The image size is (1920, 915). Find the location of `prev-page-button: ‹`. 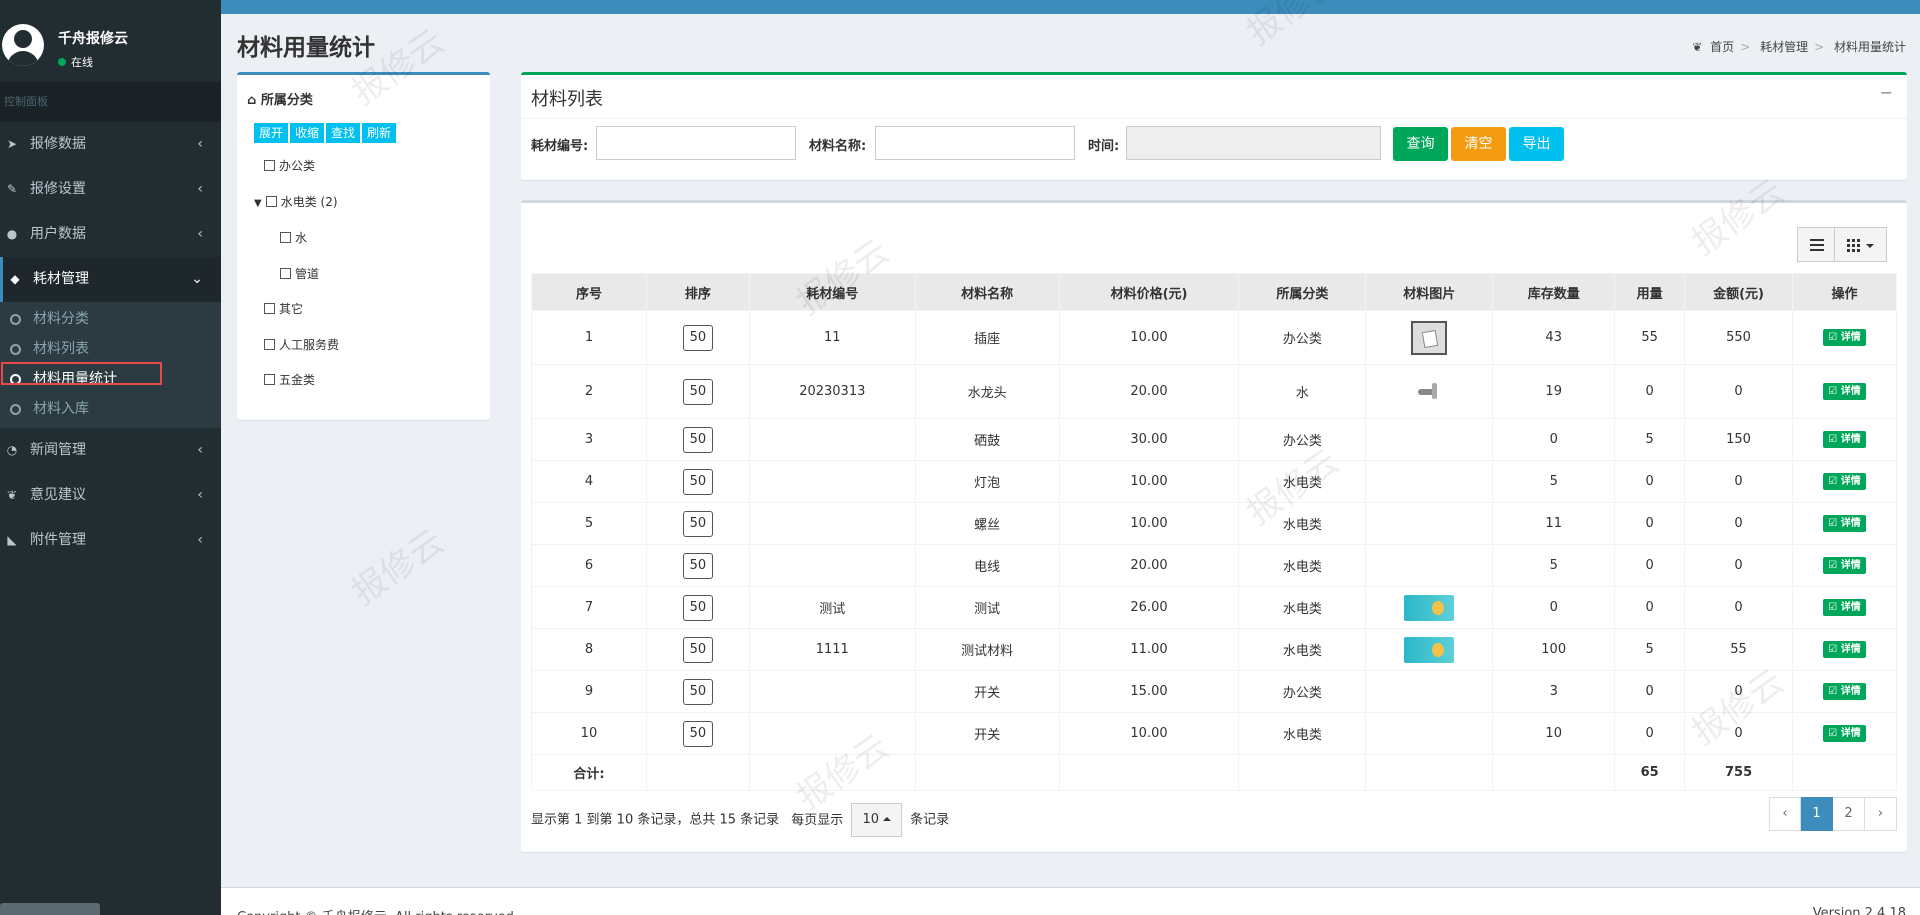

prev-page-button: ‹ is located at coordinates (1785, 814).